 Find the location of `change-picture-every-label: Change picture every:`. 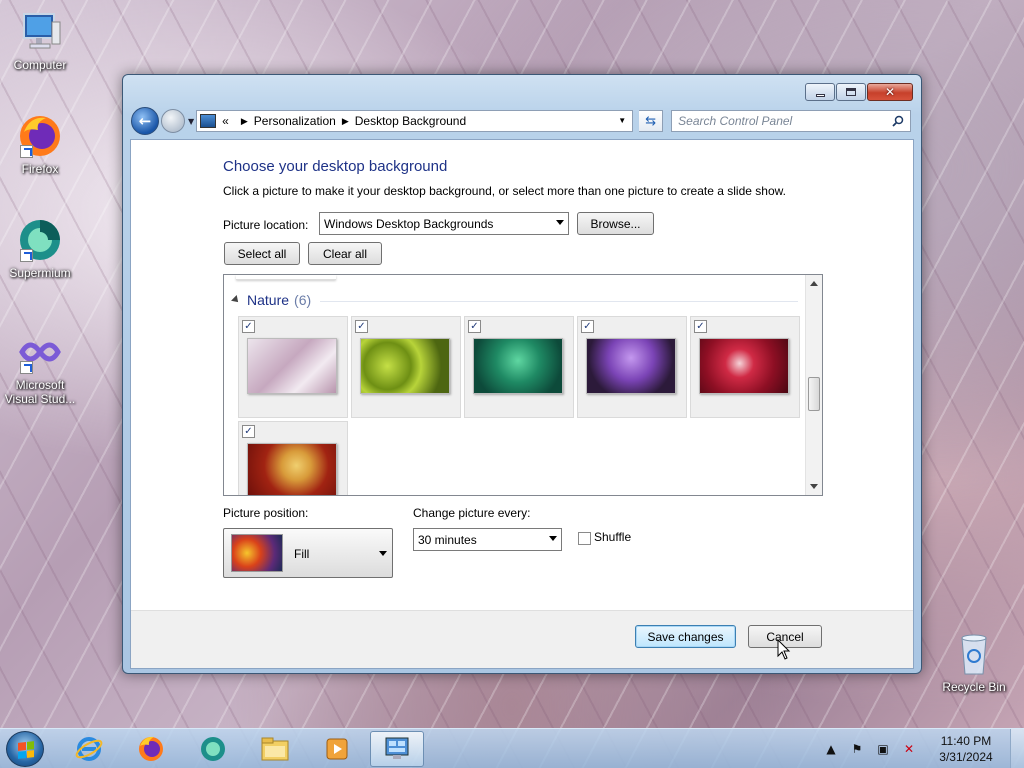

change-picture-every-label: Change picture every: is located at coordinates (472, 513).